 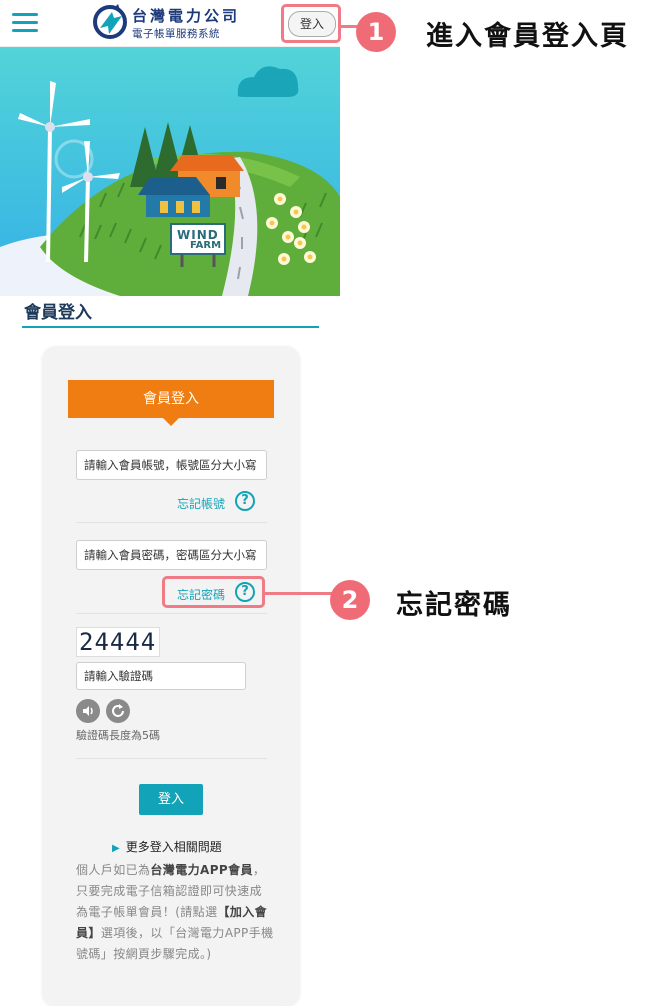 What do you see at coordinates (110, 21) in the screenshot?
I see `taipower-logo-mark-icon` at bounding box center [110, 21].